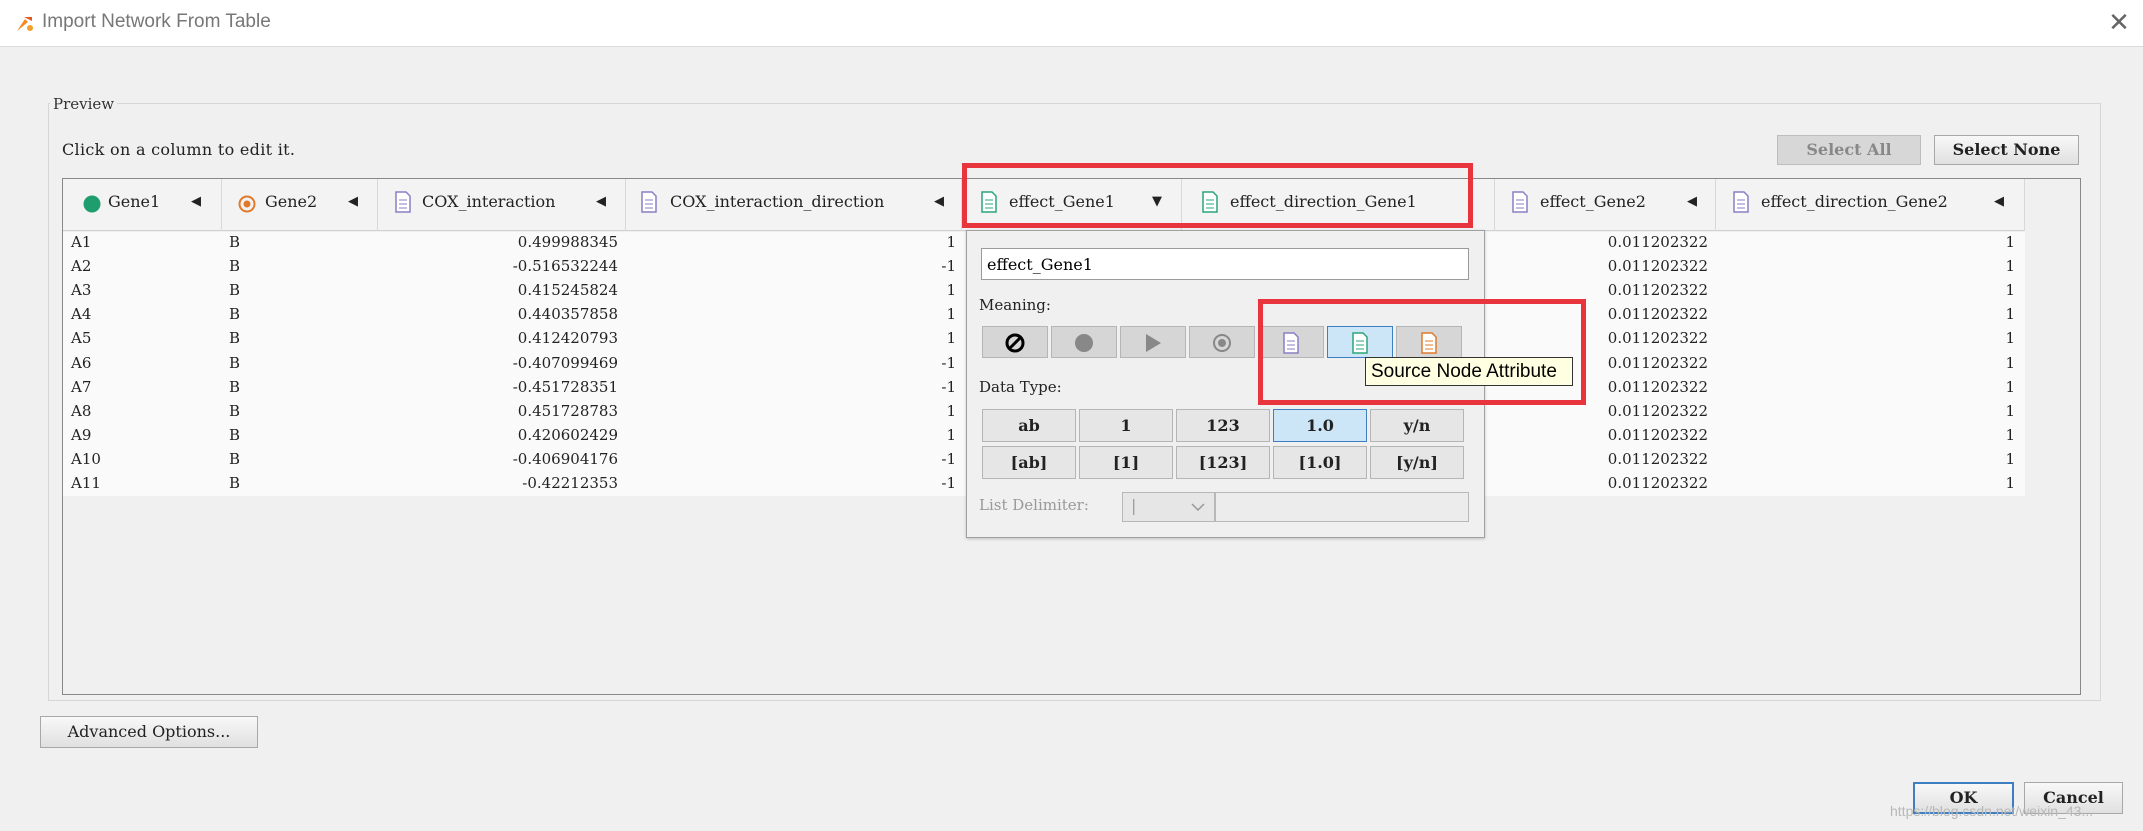 Image resolution: width=2143 pixels, height=831 pixels. What do you see at coordinates (81, 338) in the screenshot?
I see `cell-gene1: A5` at bounding box center [81, 338].